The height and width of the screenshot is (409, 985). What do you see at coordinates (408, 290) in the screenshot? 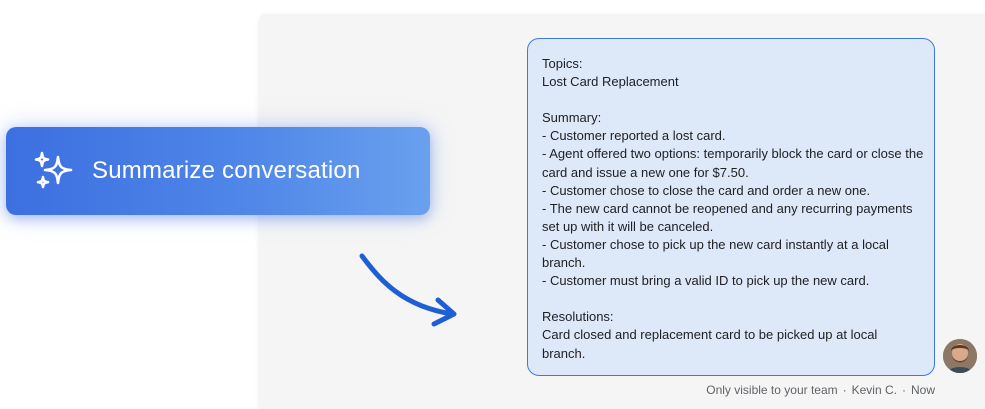
I see `curved-arrow-icon` at bounding box center [408, 290].